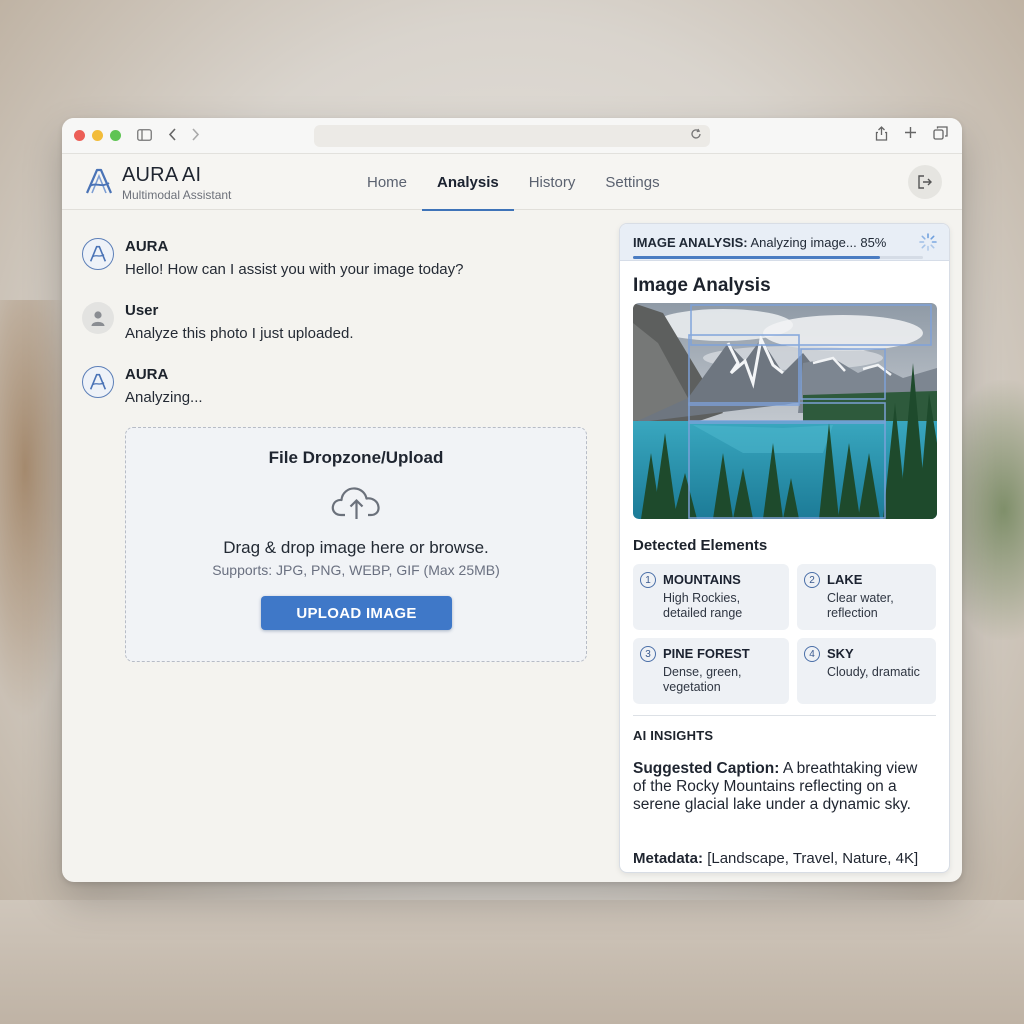  I want to click on analyzed-photo, so click(785, 411).